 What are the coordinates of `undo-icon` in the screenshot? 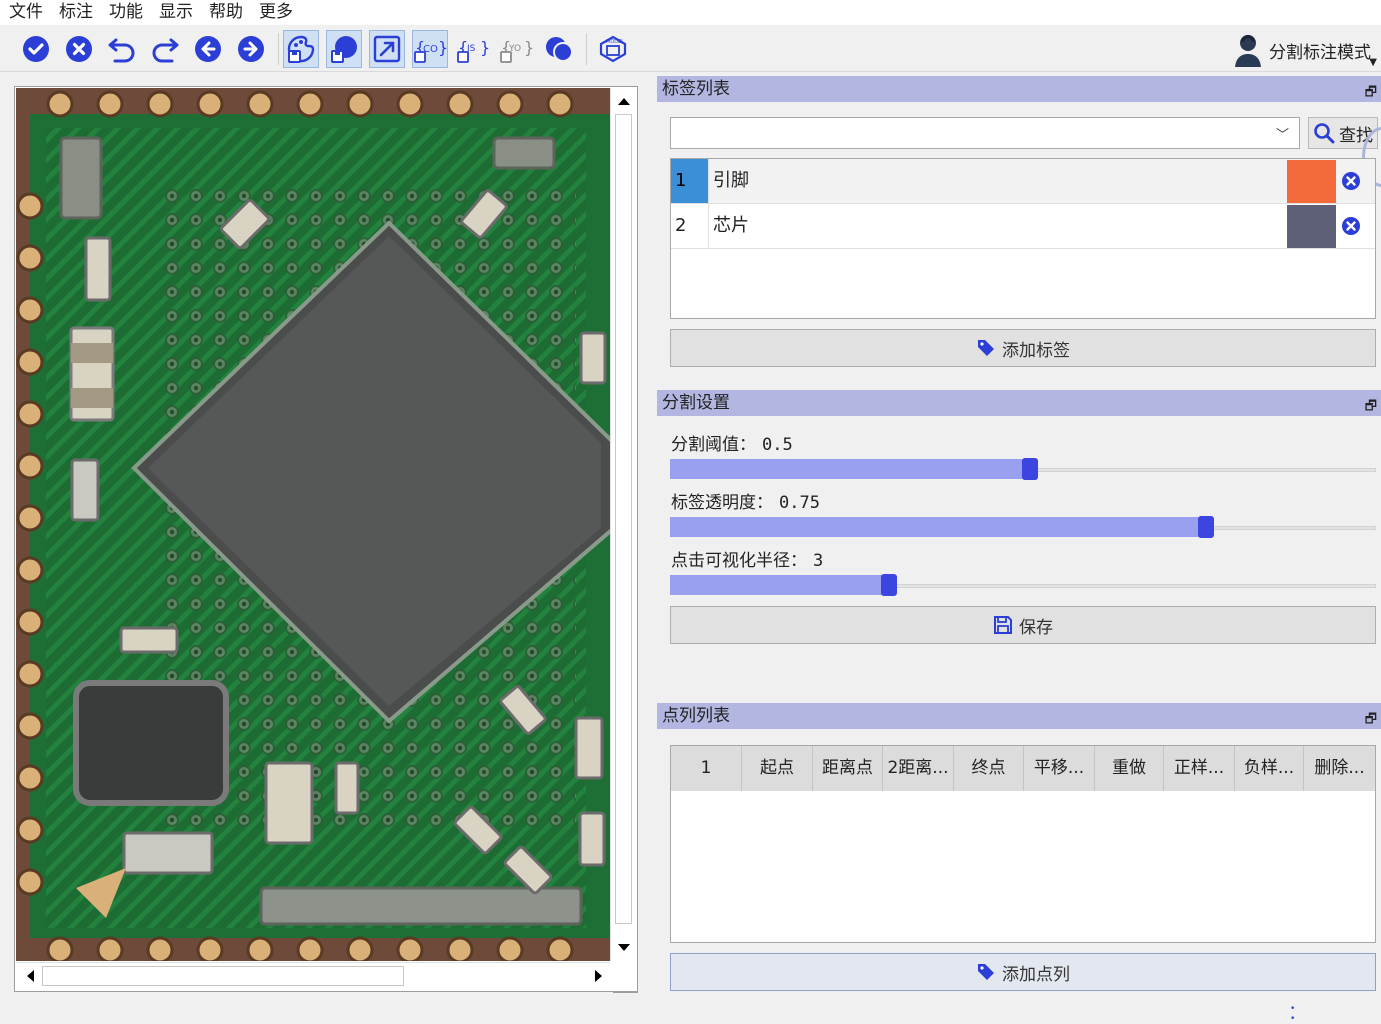 It's located at (121, 50).